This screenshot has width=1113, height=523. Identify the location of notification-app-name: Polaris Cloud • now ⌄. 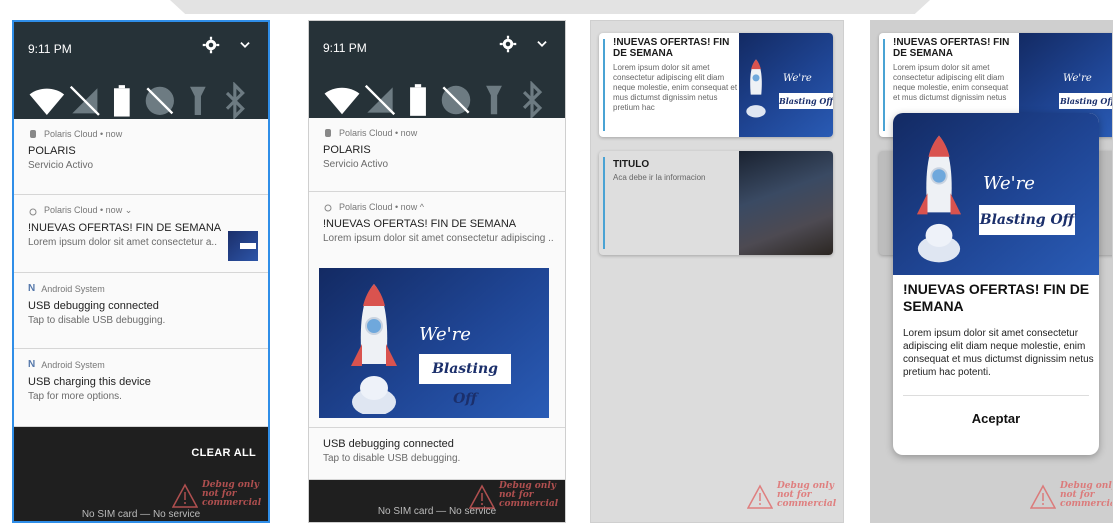
(88, 210).